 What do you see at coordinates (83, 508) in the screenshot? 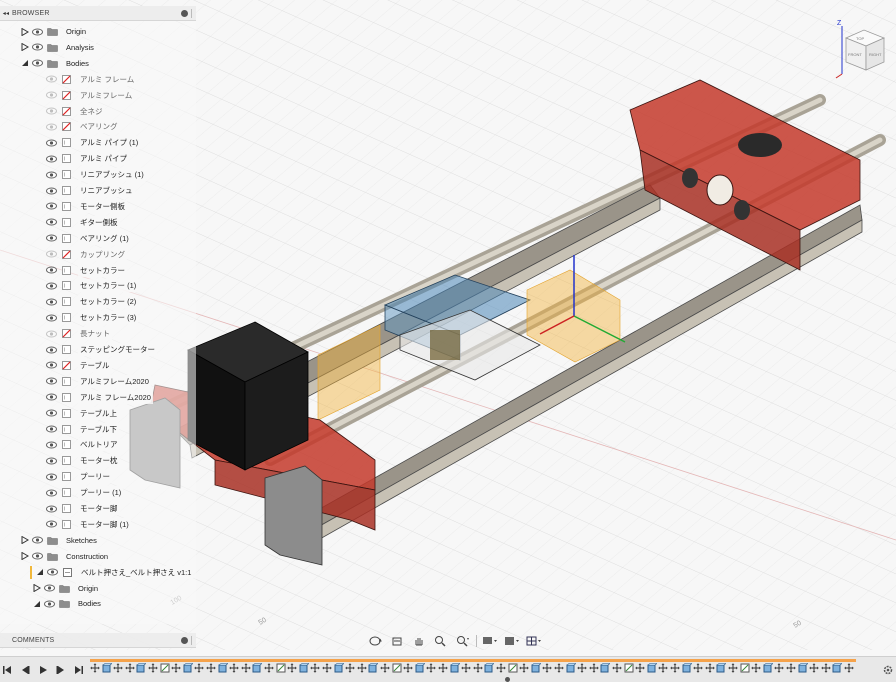
I see `browser-row: モーター脚` at bounding box center [83, 508].